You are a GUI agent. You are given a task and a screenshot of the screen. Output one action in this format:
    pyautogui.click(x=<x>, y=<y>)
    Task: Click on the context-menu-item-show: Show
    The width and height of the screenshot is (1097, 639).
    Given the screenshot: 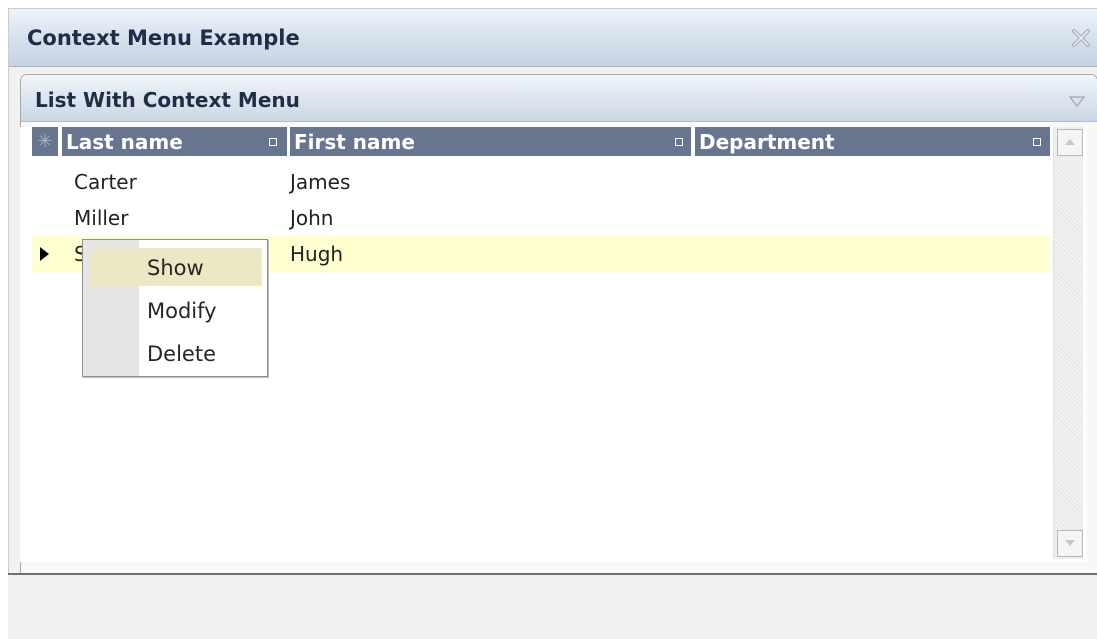 What is the action you would take?
    pyautogui.click(x=176, y=267)
    